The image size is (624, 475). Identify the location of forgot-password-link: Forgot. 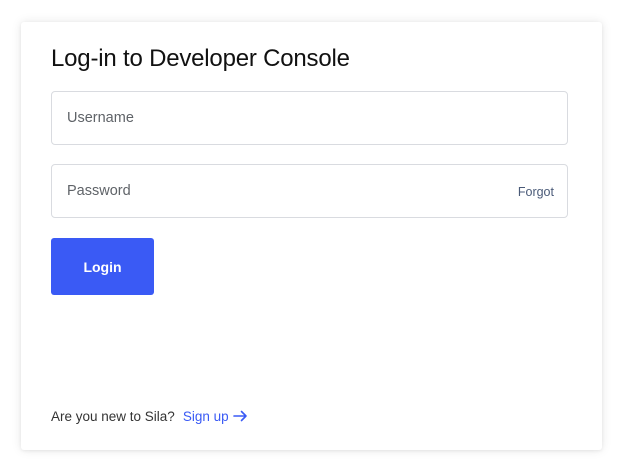
(536, 192).